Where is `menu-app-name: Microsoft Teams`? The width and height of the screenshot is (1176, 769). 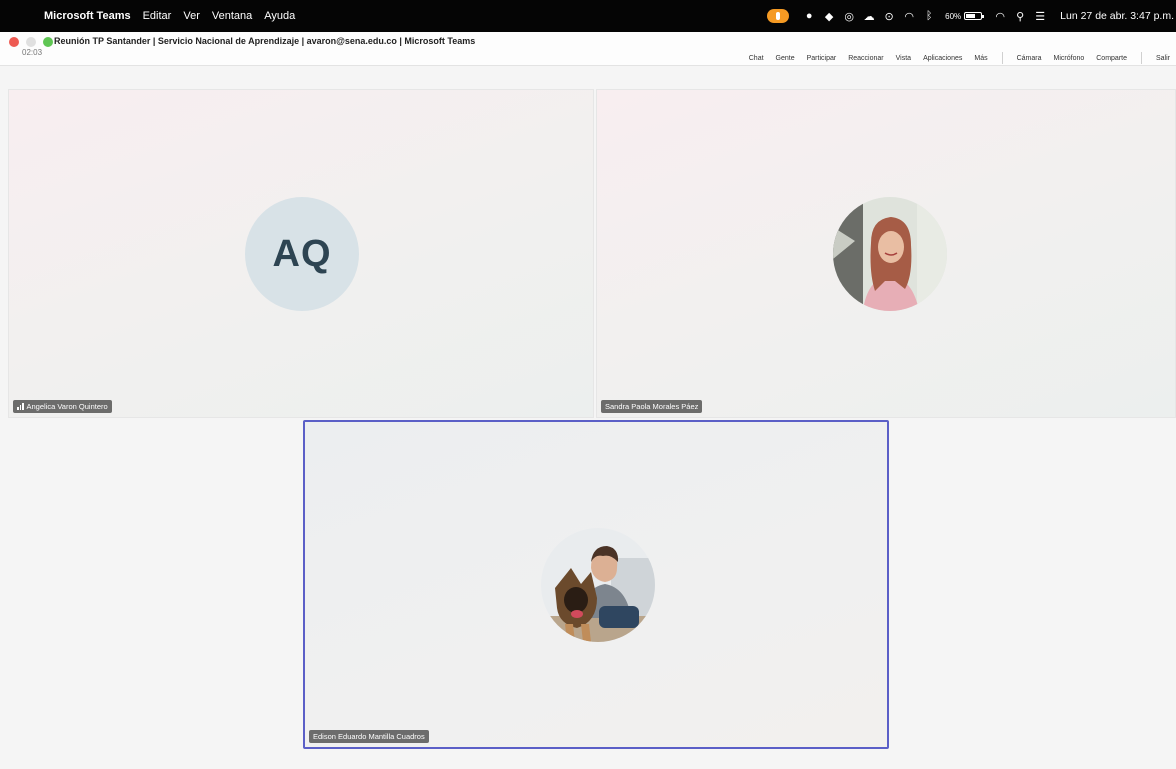 menu-app-name: Microsoft Teams is located at coordinates (87, 16).